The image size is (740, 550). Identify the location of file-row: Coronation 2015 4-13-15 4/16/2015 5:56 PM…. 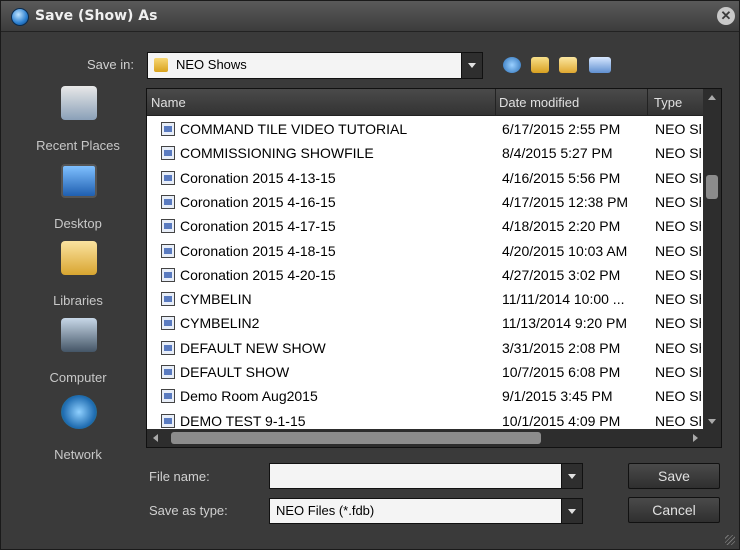
(425, 178).